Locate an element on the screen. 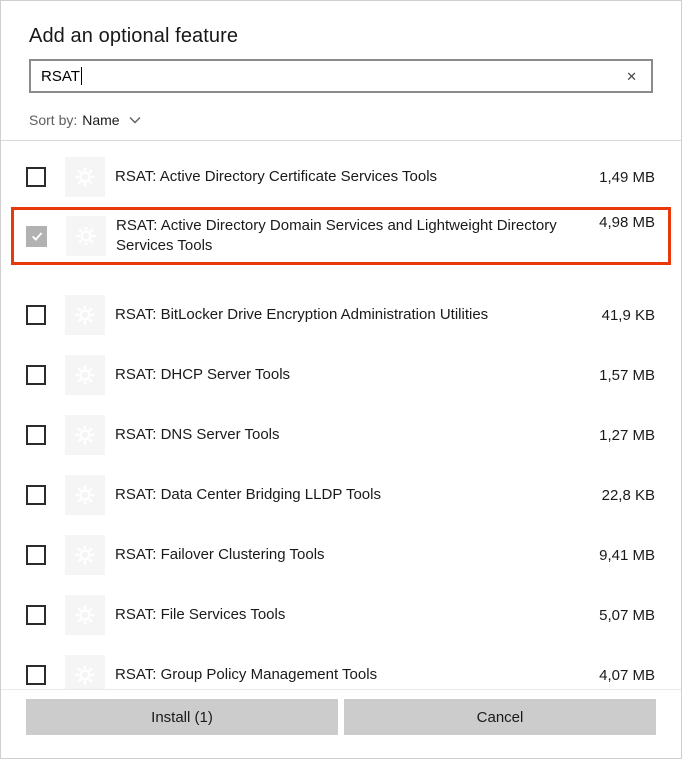 This screenshot has height=759, width=682. feature-size: 5,07 MB is located at coordinates (627, 615).